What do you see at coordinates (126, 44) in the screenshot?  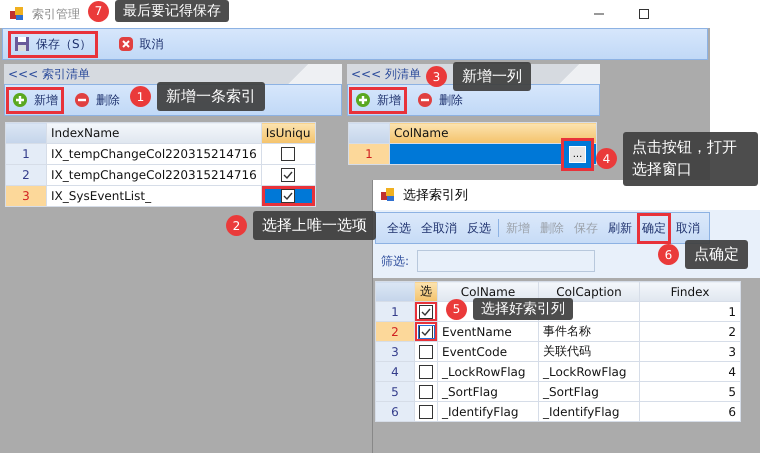 I see `cancel-icon` at bounding box center [126, 44].